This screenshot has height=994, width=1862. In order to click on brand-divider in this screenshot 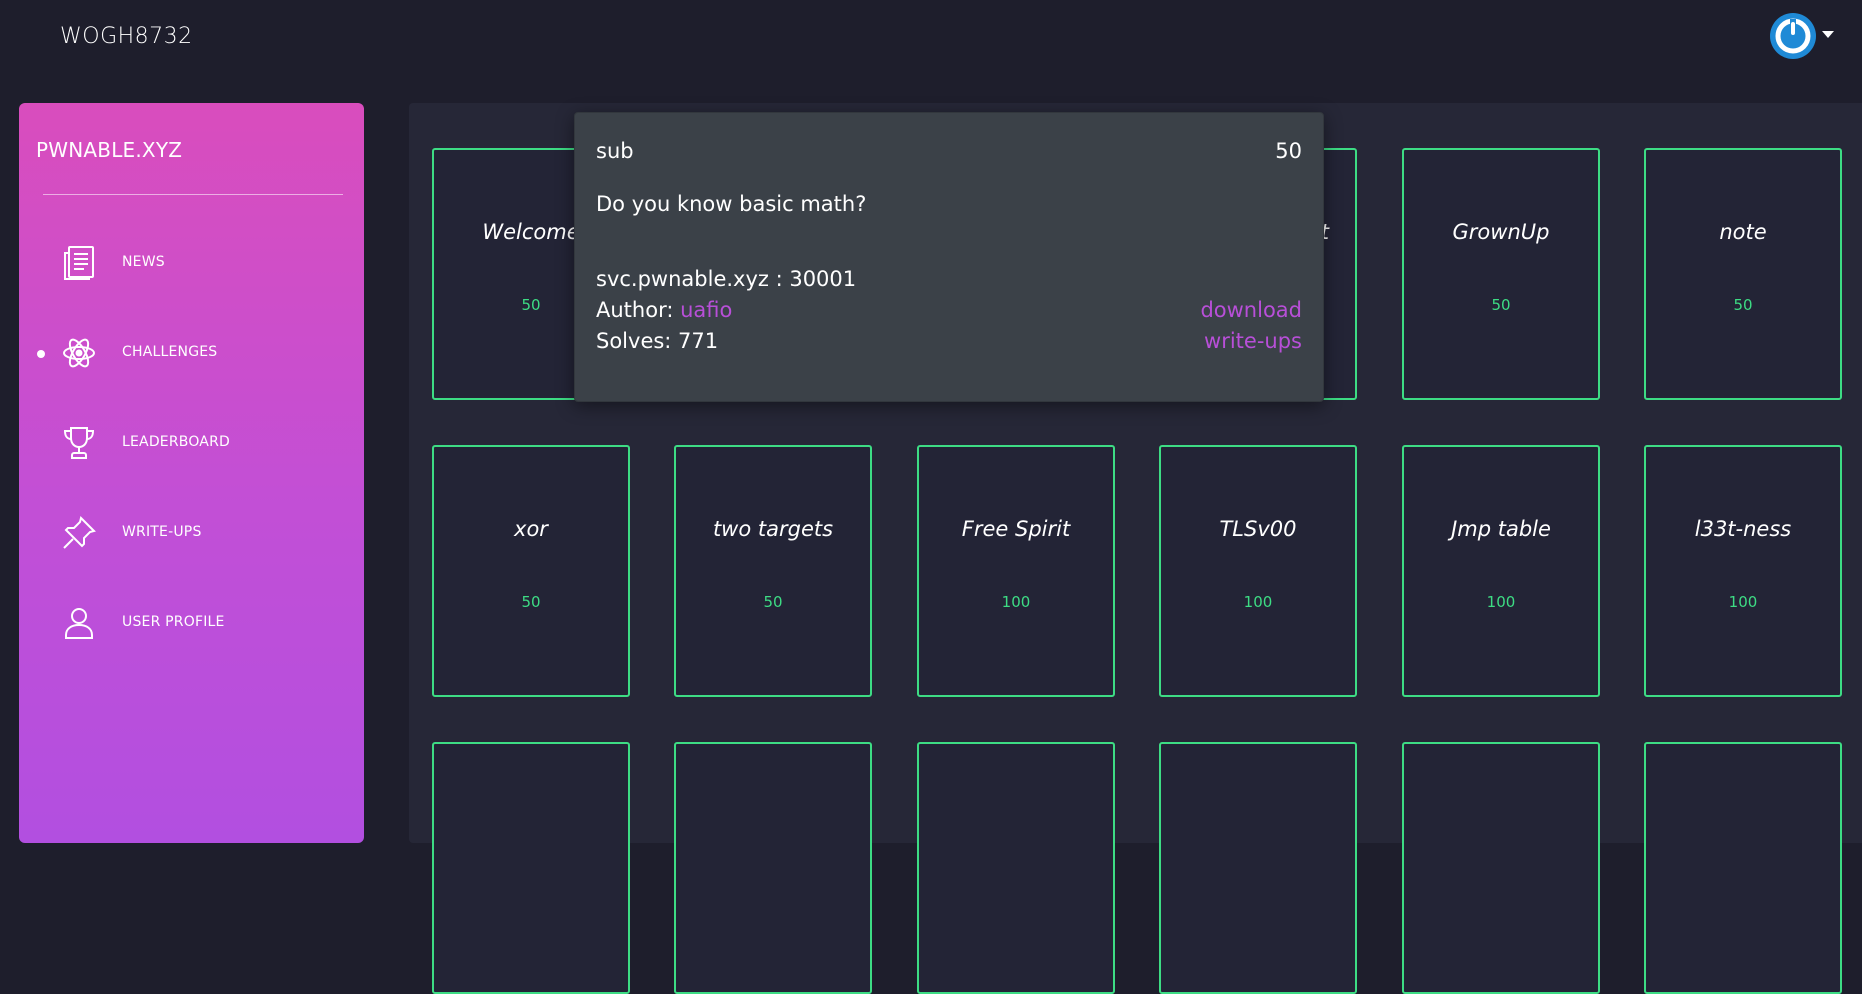, I will do `click(193, 194)`.